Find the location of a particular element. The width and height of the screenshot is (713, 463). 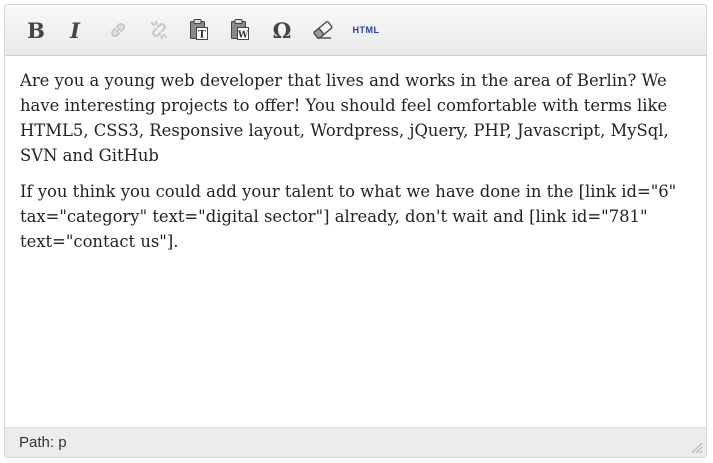

italic-icon: I is located at coordinates (75, 30).